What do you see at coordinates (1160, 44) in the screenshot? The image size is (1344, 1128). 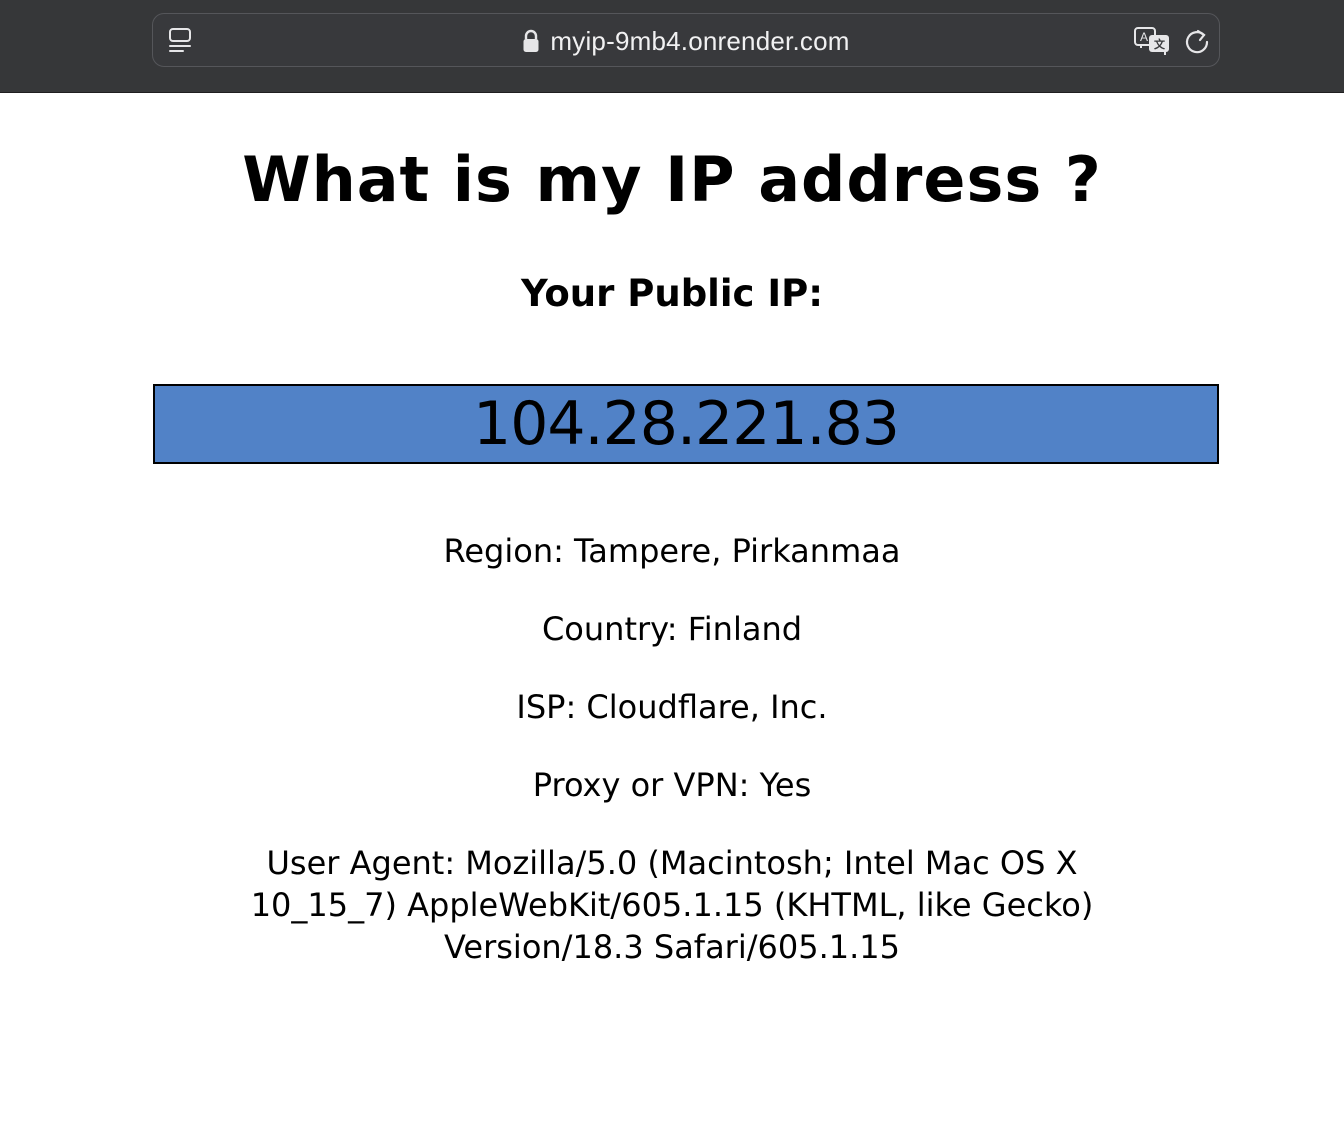 I see `svg-text: 文` at bounding box center [1160, 44].